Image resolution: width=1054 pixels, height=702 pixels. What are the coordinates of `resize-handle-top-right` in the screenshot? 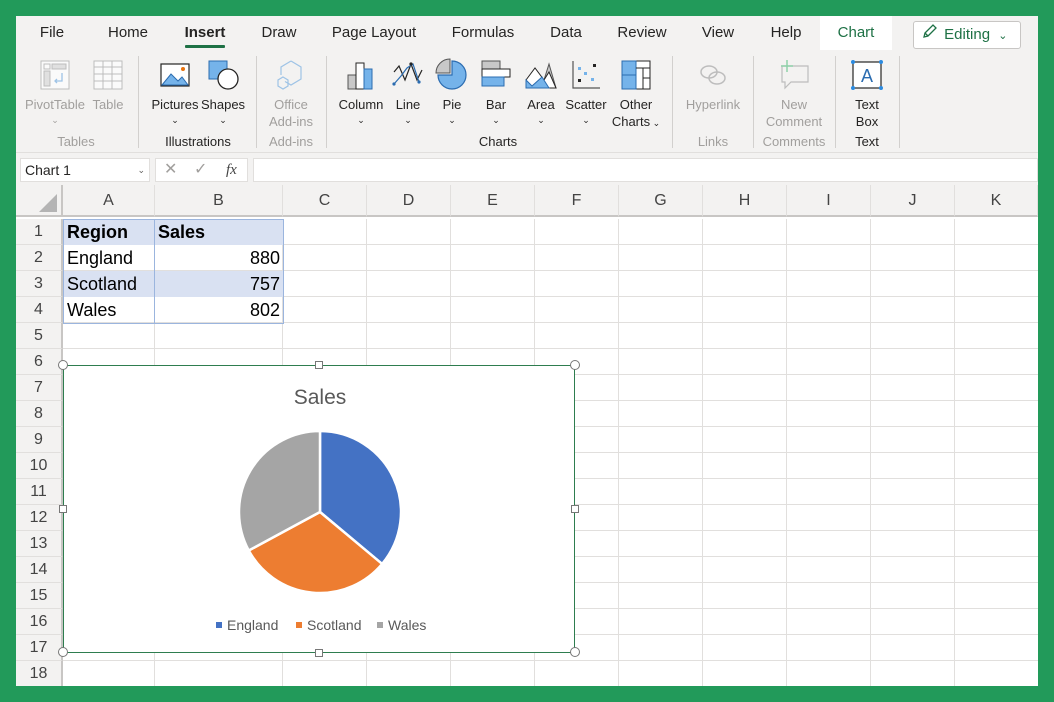 It's located at (575, 365).